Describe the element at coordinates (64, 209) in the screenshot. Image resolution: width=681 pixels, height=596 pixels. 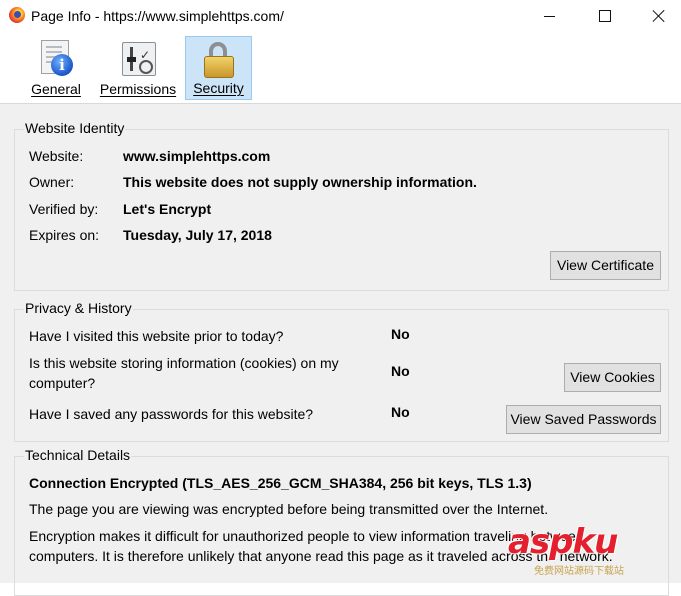
I see `verified-by-label: Verified by:` at that location.